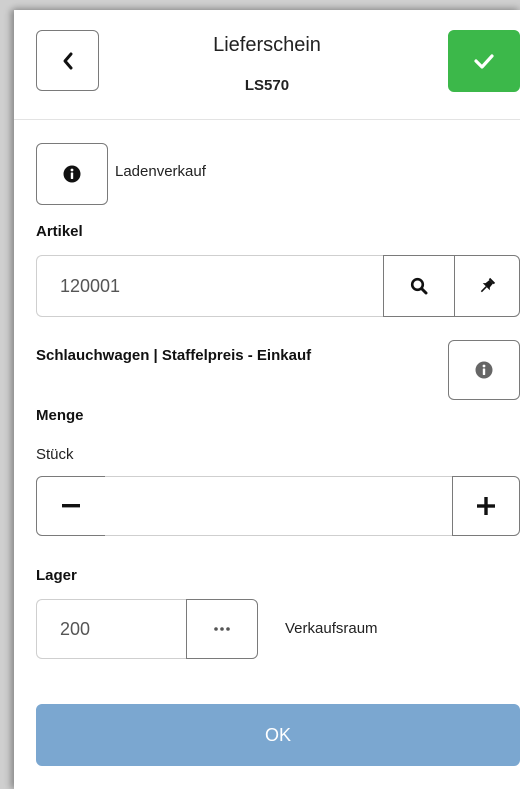  What do you see at coordinates (60, 415) in the screenshot?
I see `menge-label: Menge` at bounding box center [60, 415].